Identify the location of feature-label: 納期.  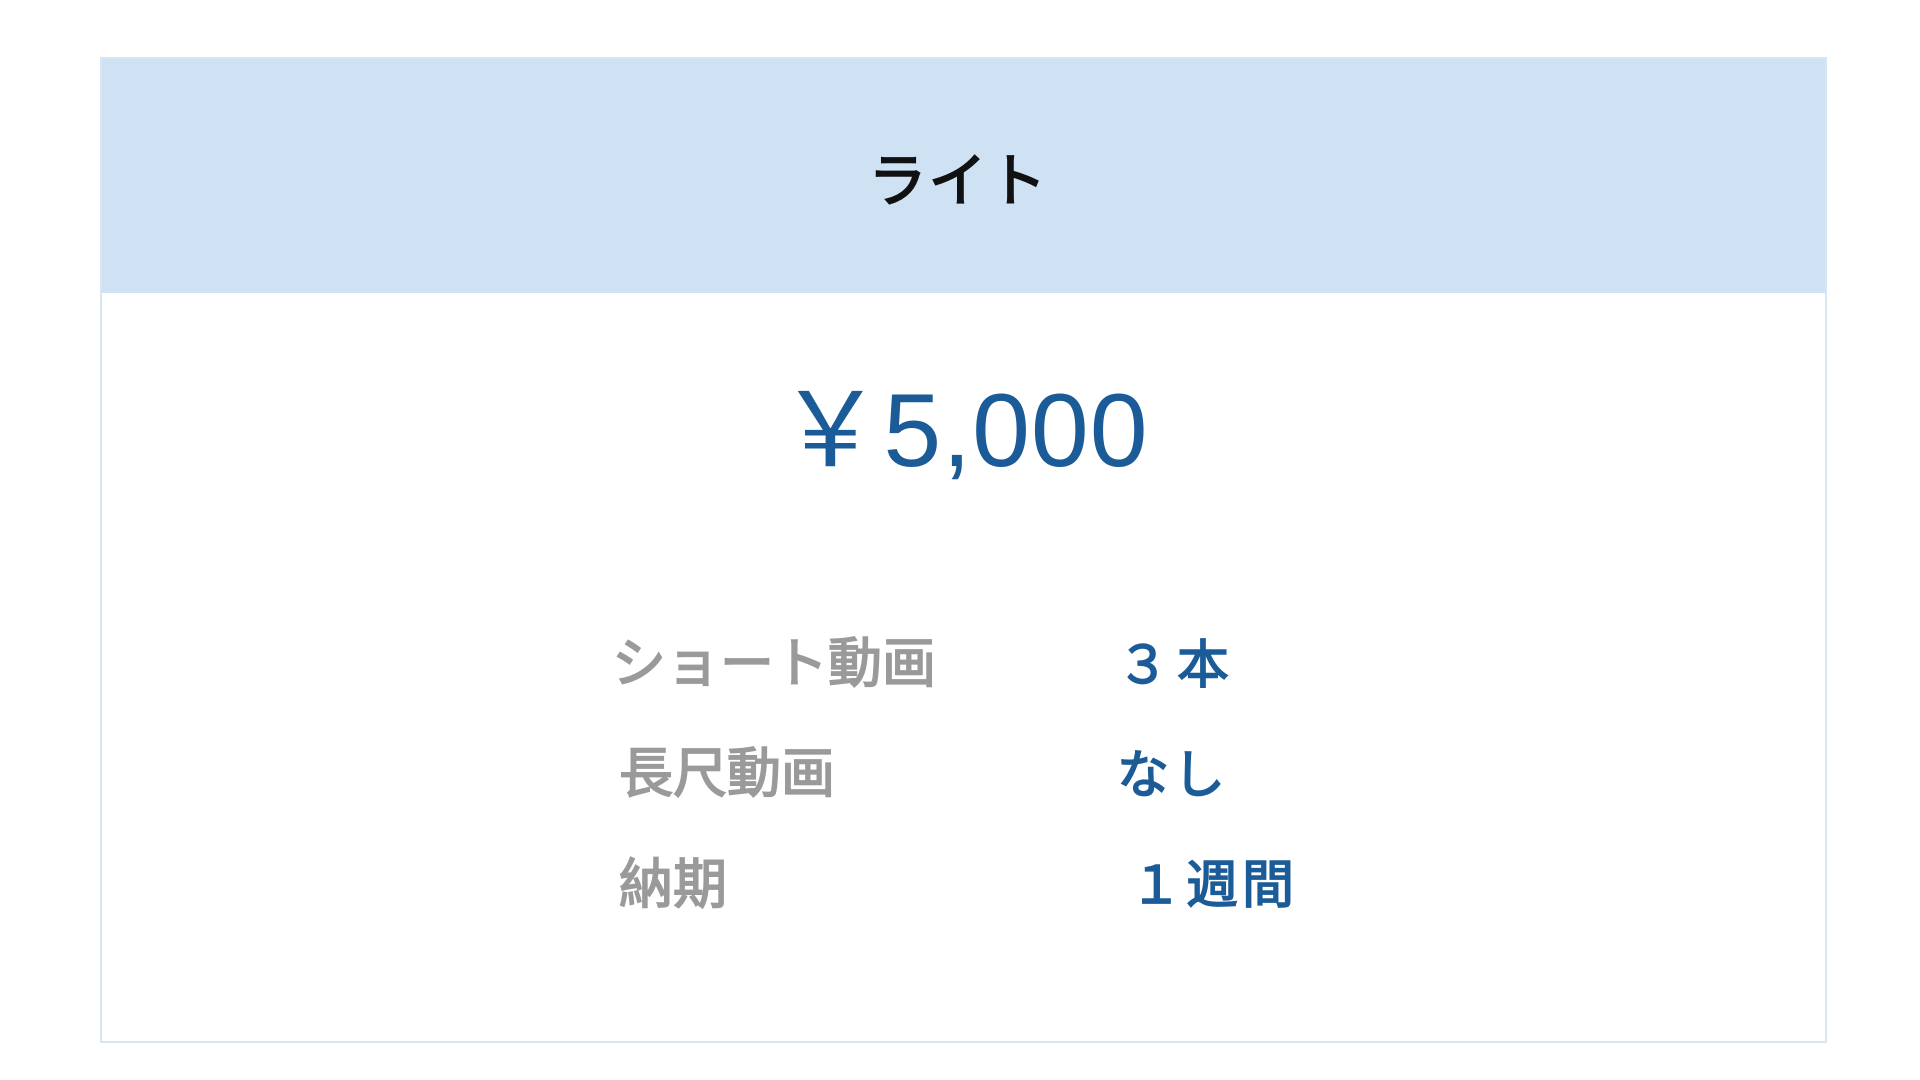
(673, 884).